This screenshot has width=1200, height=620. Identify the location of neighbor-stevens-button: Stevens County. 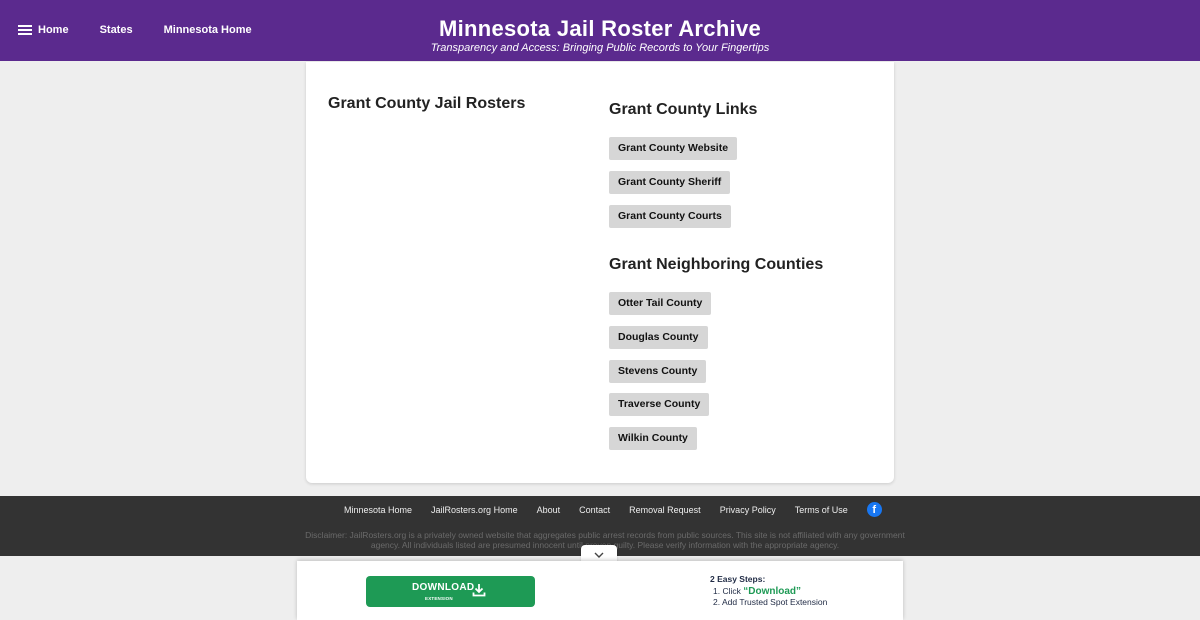
(658, 371).